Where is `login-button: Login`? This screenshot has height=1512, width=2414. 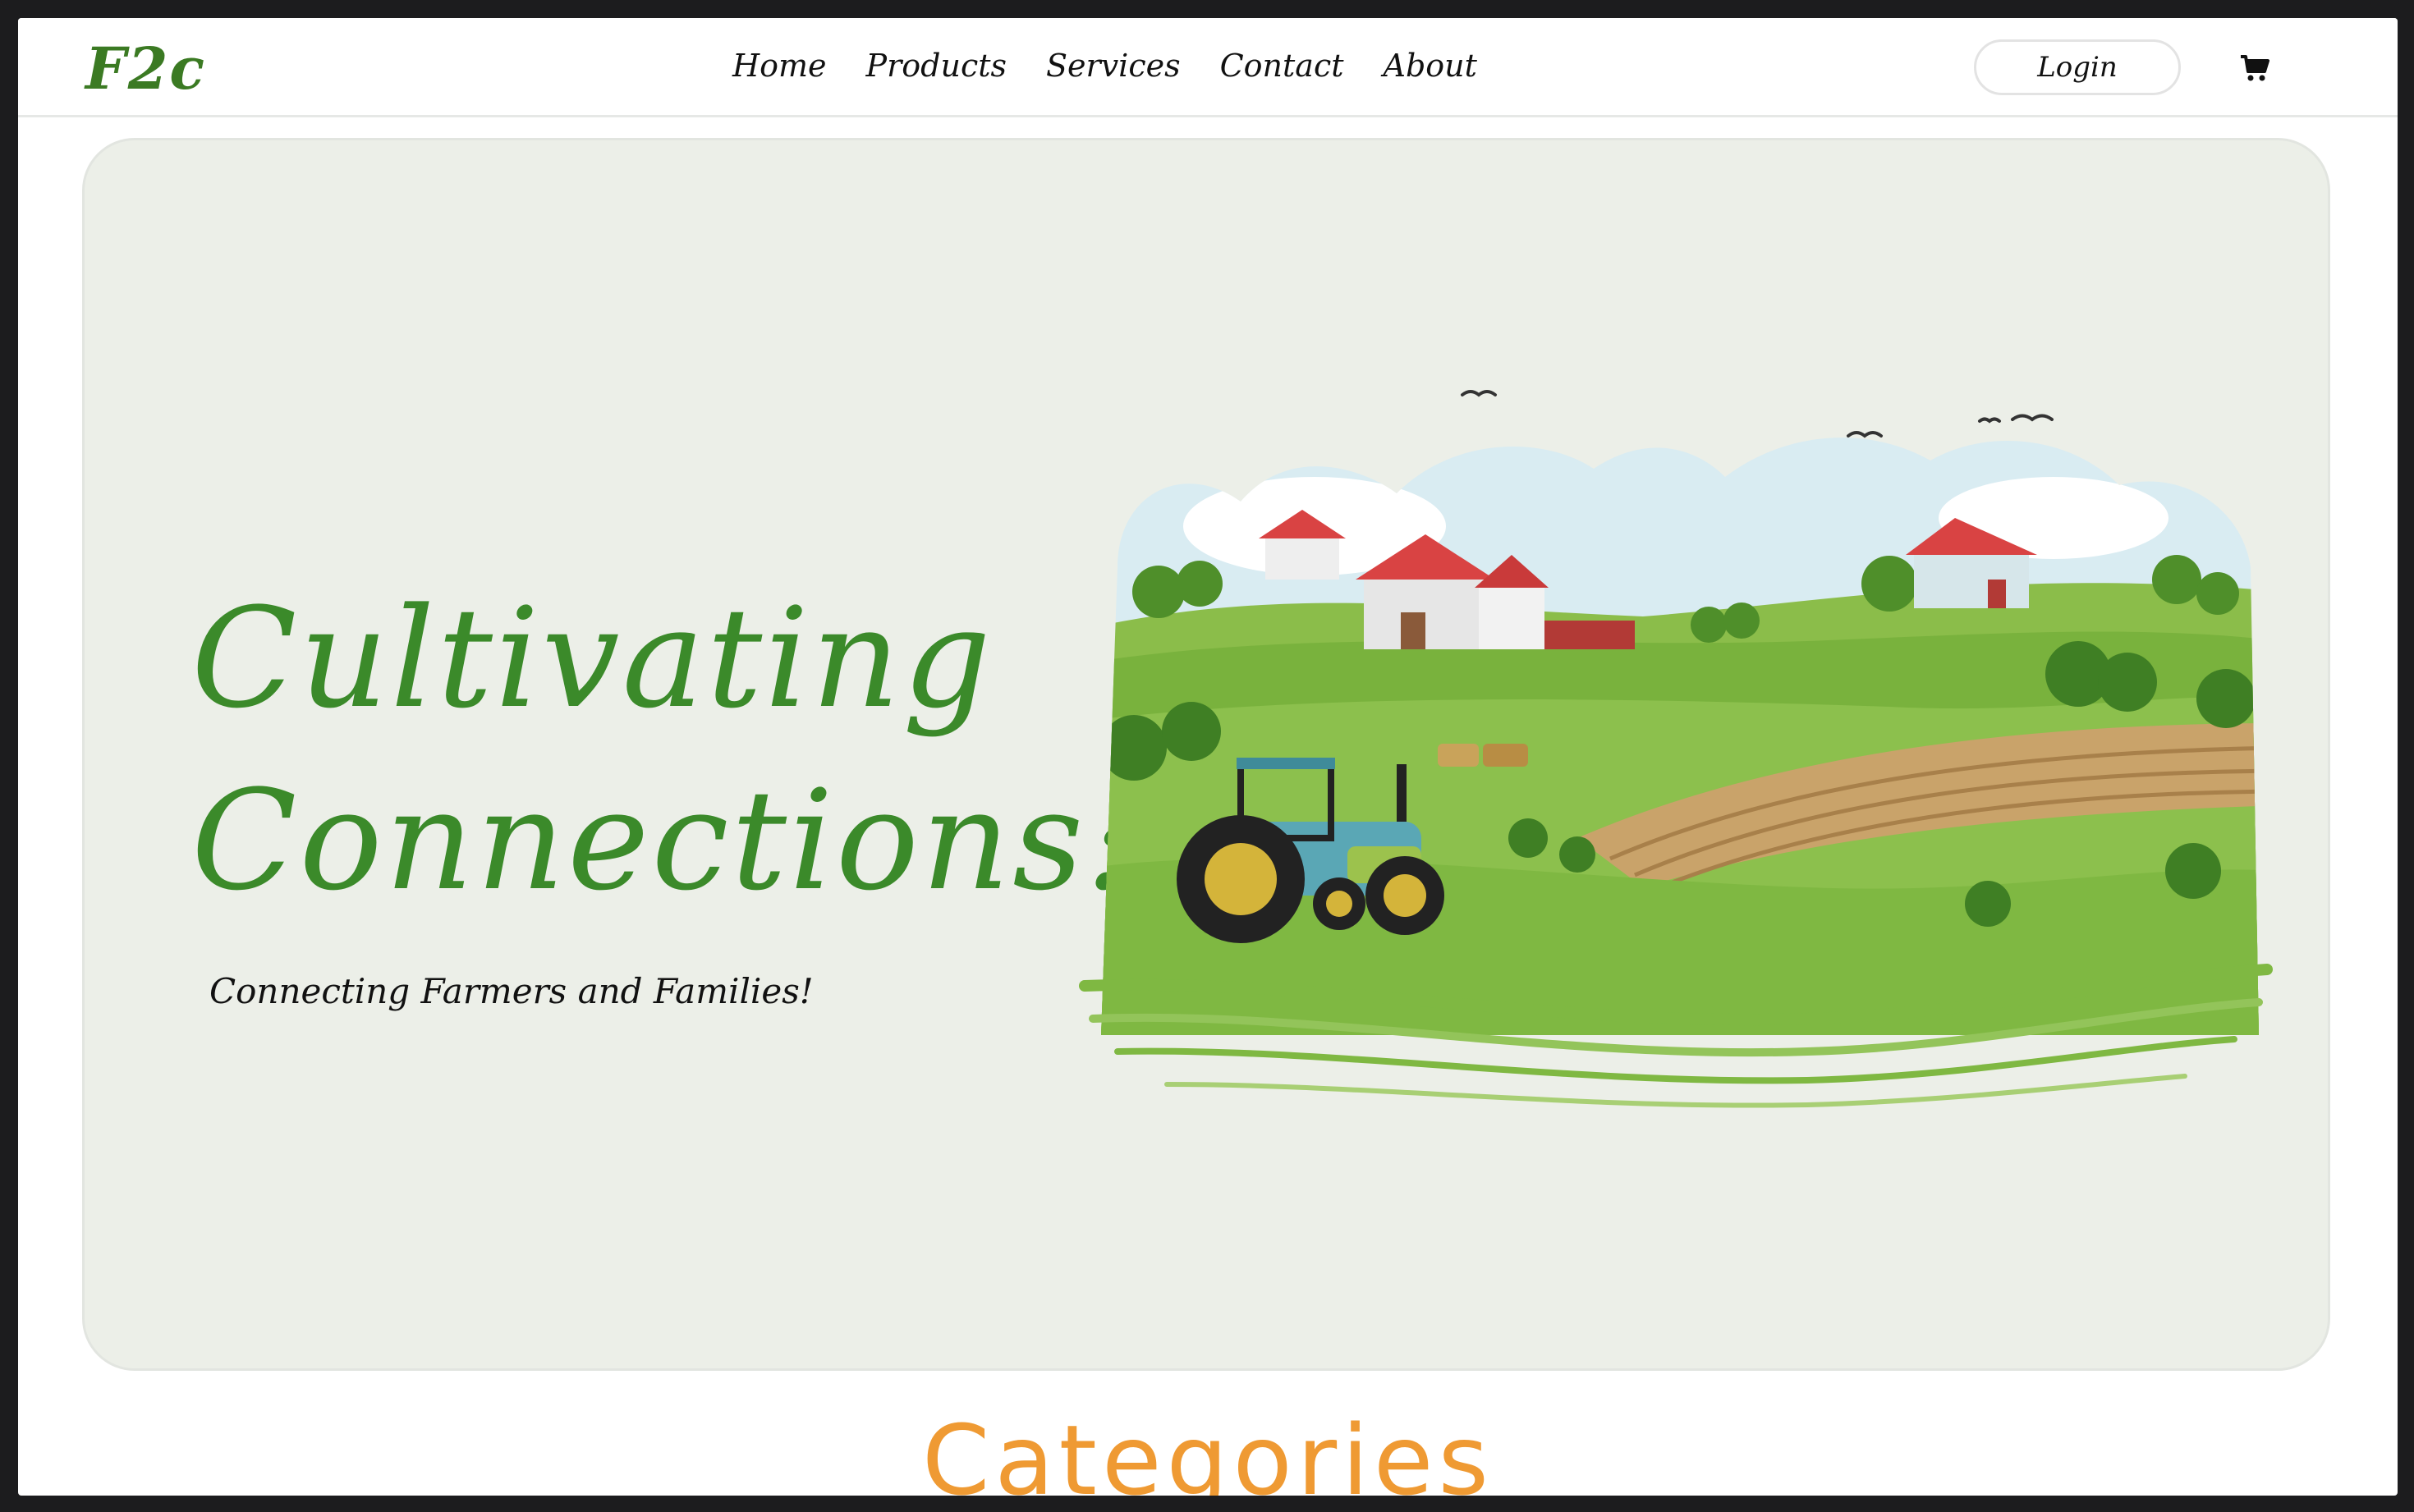
login-button: Login is located at coordinates (2077, 67).